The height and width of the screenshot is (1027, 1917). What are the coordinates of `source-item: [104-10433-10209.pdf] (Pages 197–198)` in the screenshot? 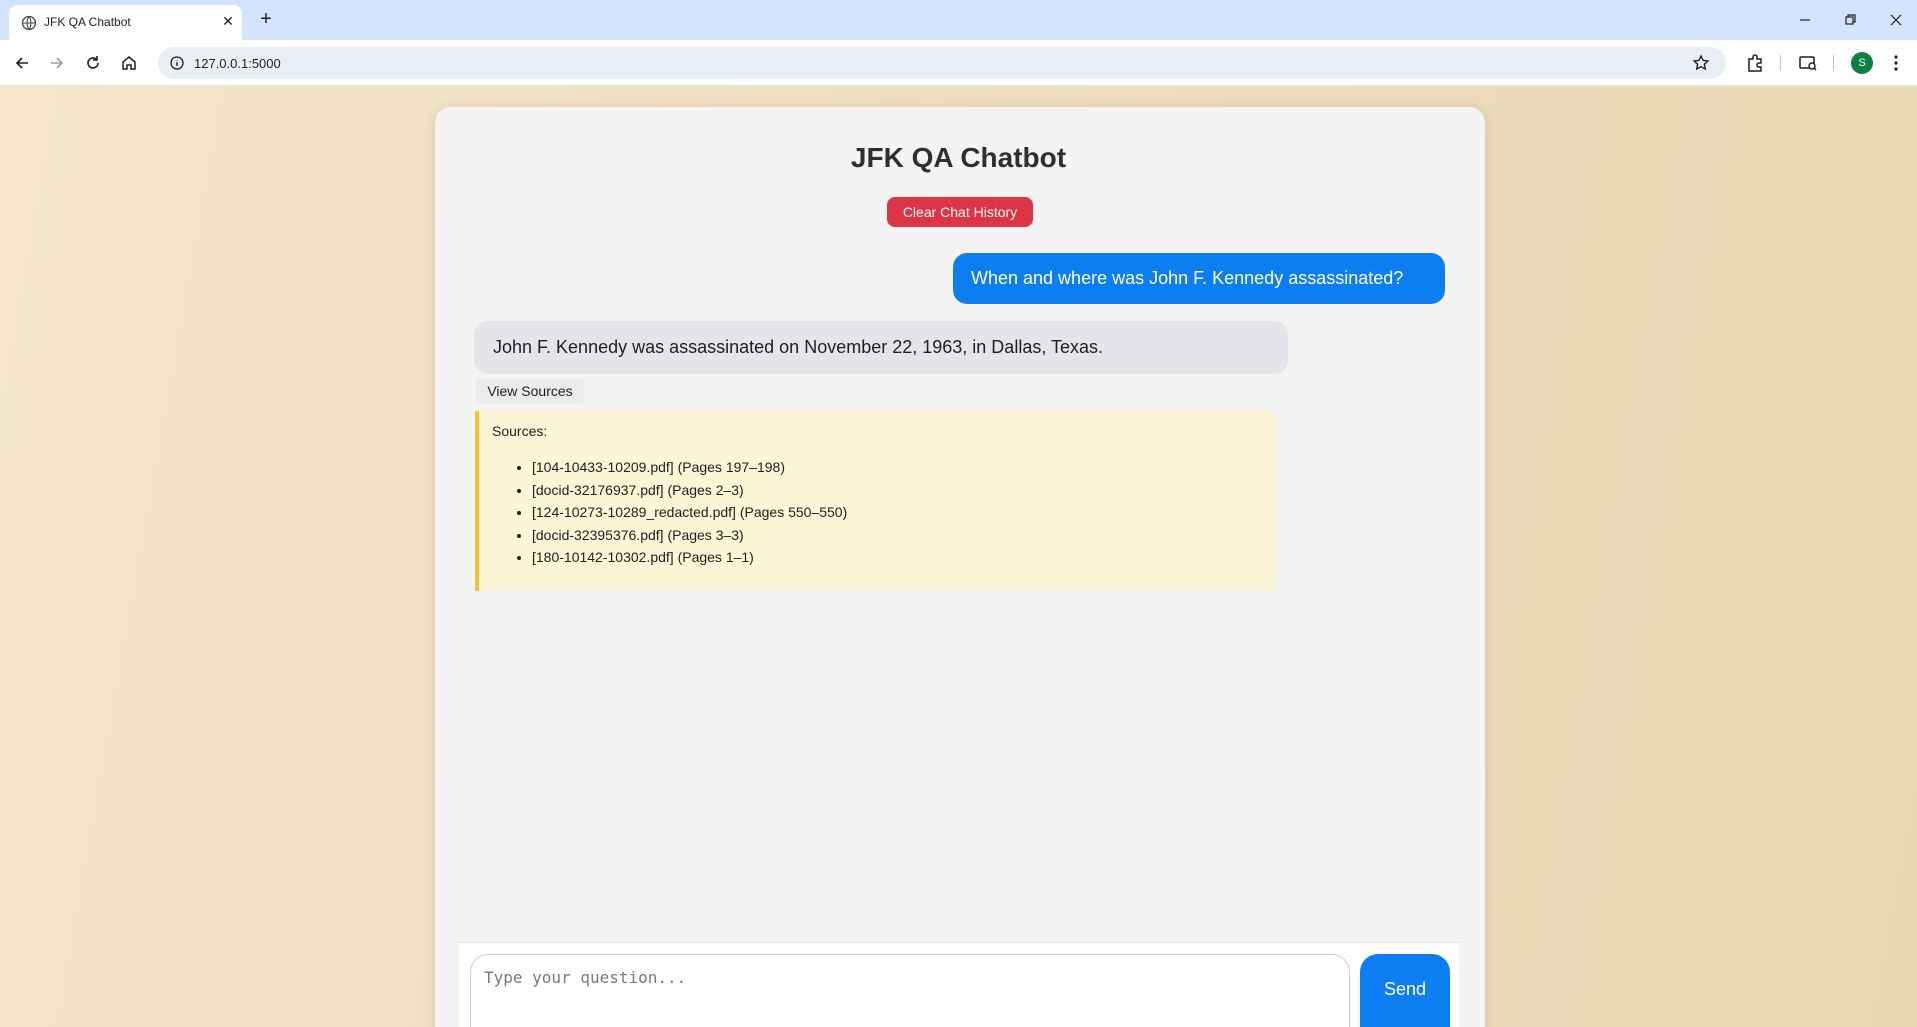 It's located at (689, 467).